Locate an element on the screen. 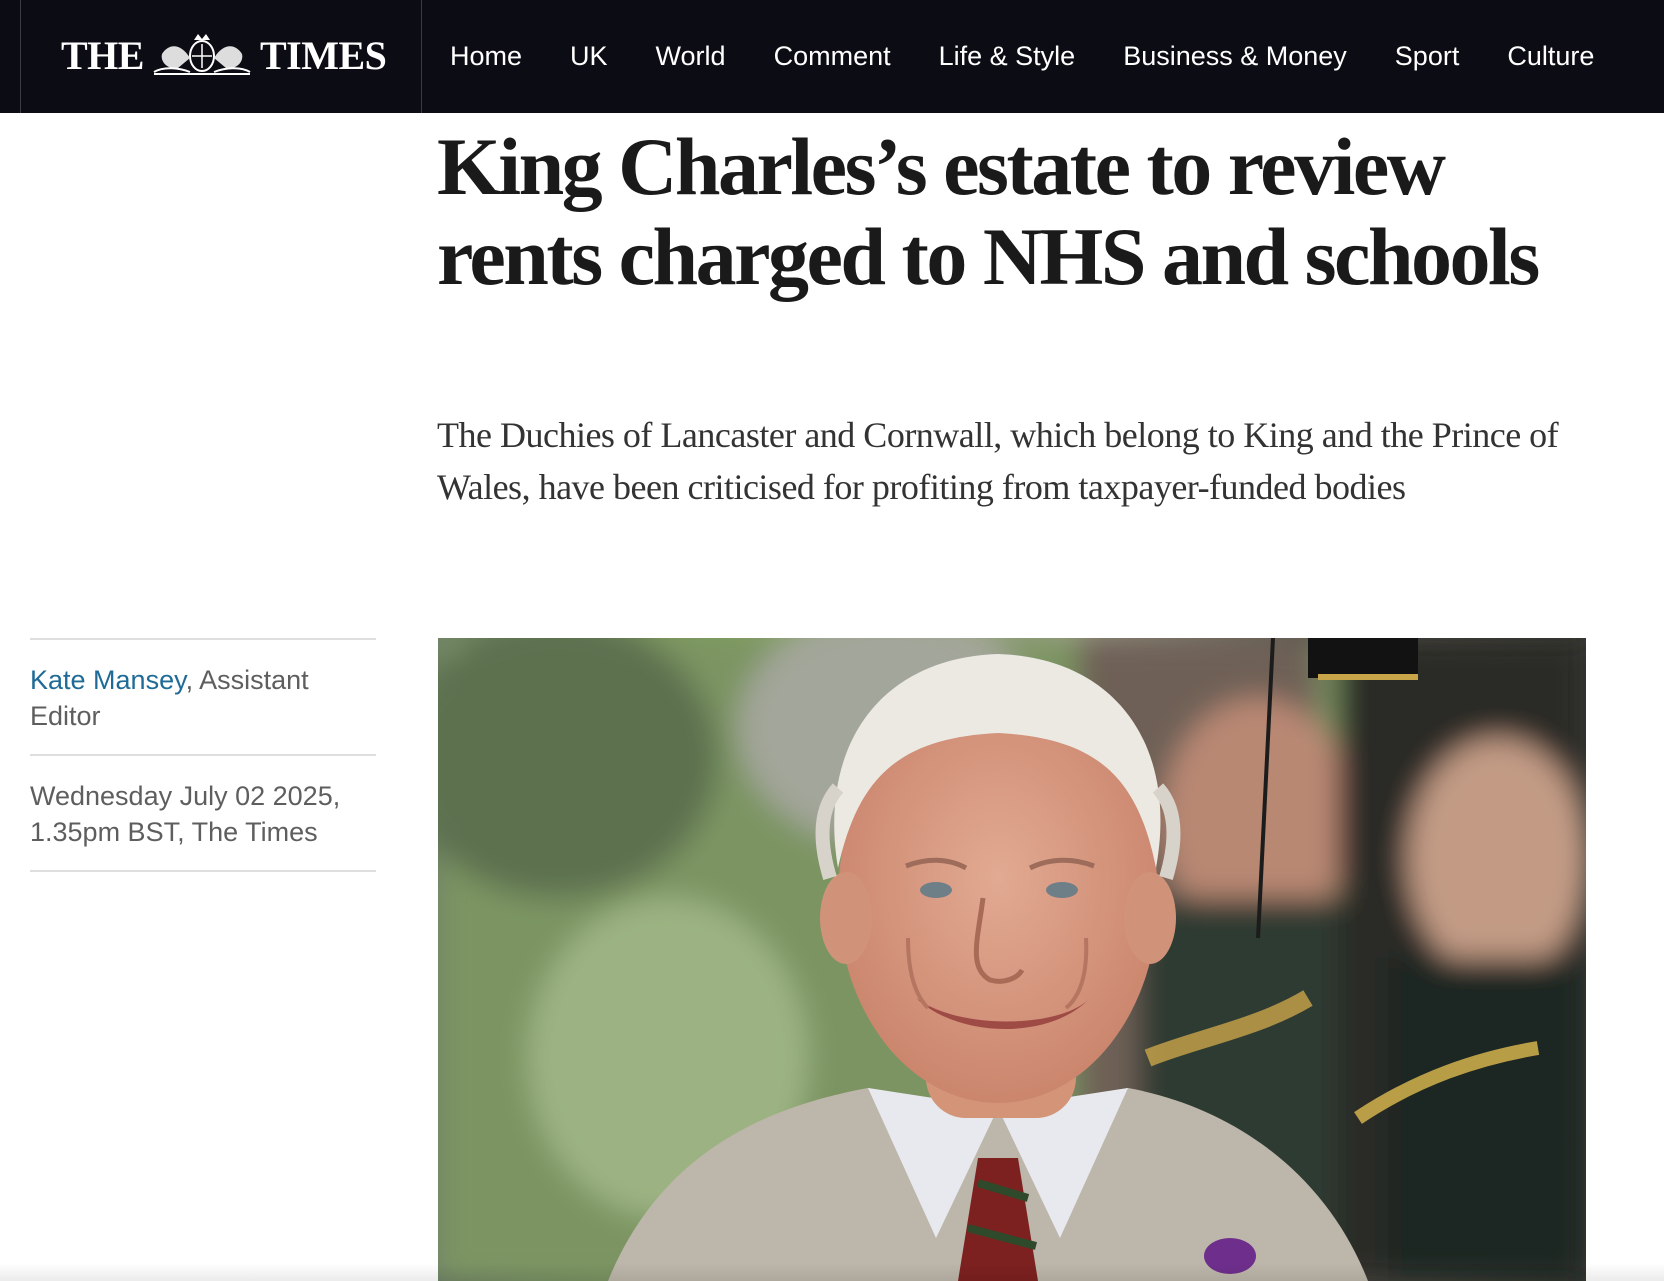 This screenshot has height=1281, width=1664. logo-text-the: THE is located at coordinates (102, 55).